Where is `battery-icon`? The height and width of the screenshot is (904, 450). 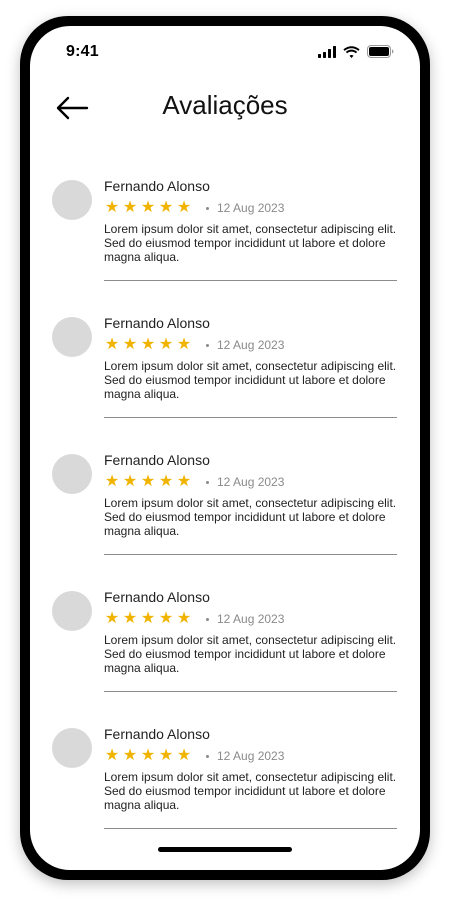 battery-icon is located at coordinates (380, 51).